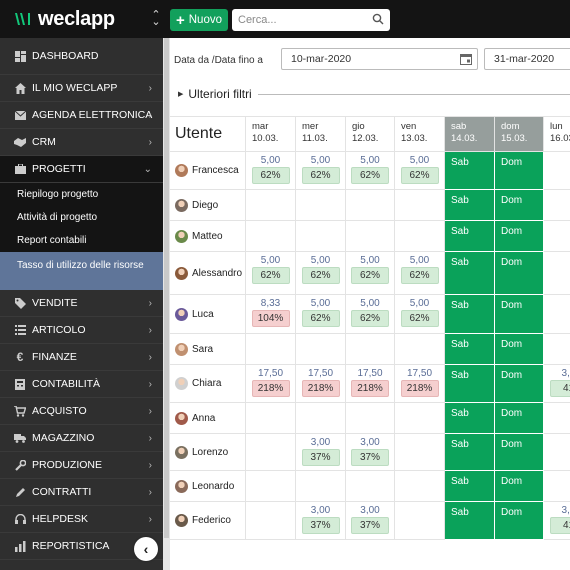 The width and height of the screenshot is (570, 570). I want to click on sidebar-item-produzione: PRODUZIONE ›, so click(82, 465).